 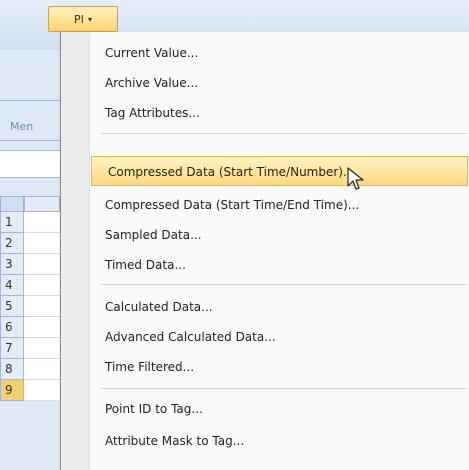 What do you see at coordinates (12, 204) in the screenshot?
I see `select-all-corner` at bounding box center [12, 204].